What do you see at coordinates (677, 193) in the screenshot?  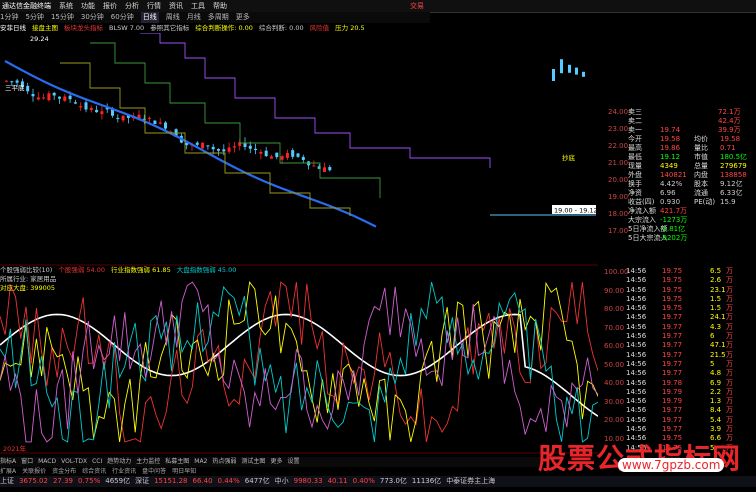 I see `quote-row: 净资 6.96 流通 6.33亿` at bounding box center [677, 193].